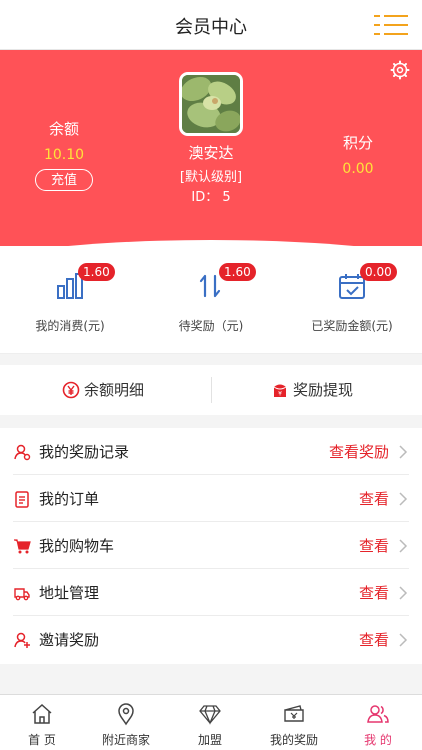 Image resolution: width=422 pixels, height=750 pixels. What do you see at coordinates (358, 169) in the screenshot?
I see `points-value: 0.00` at bounding box center [358, 169].